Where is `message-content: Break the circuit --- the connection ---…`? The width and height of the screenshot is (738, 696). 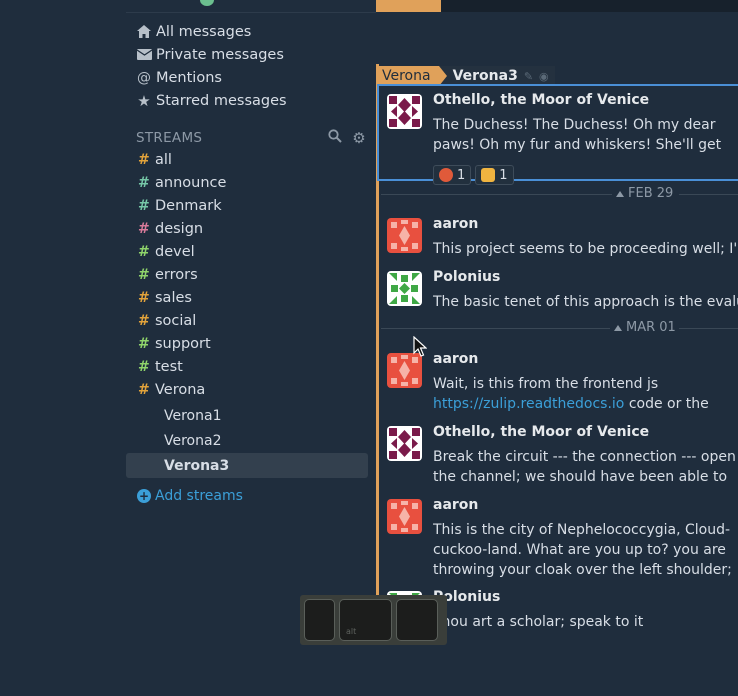 message-content: Break the circuit --- the connection ---… is located at coordinates (584, 467).